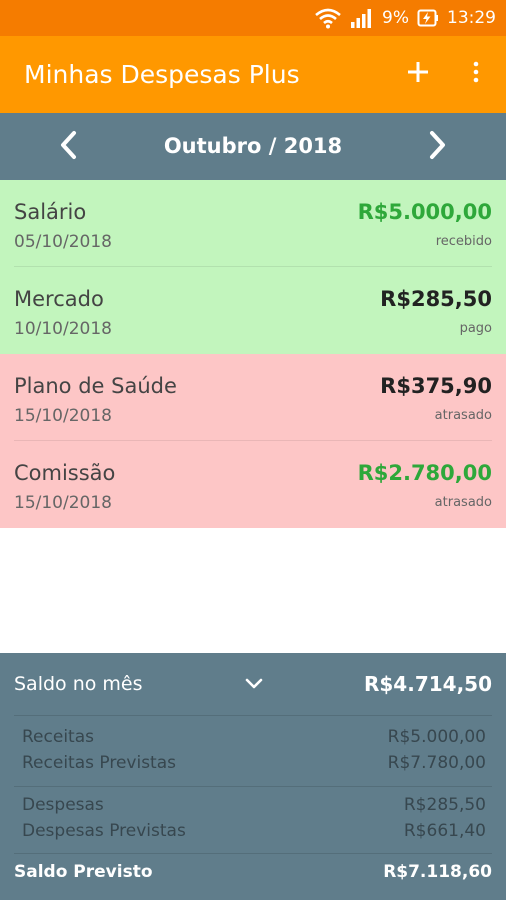 This screenshot has width=506, height=900. I want to click on transaction-amount: R$375,90, so click(436, 386).